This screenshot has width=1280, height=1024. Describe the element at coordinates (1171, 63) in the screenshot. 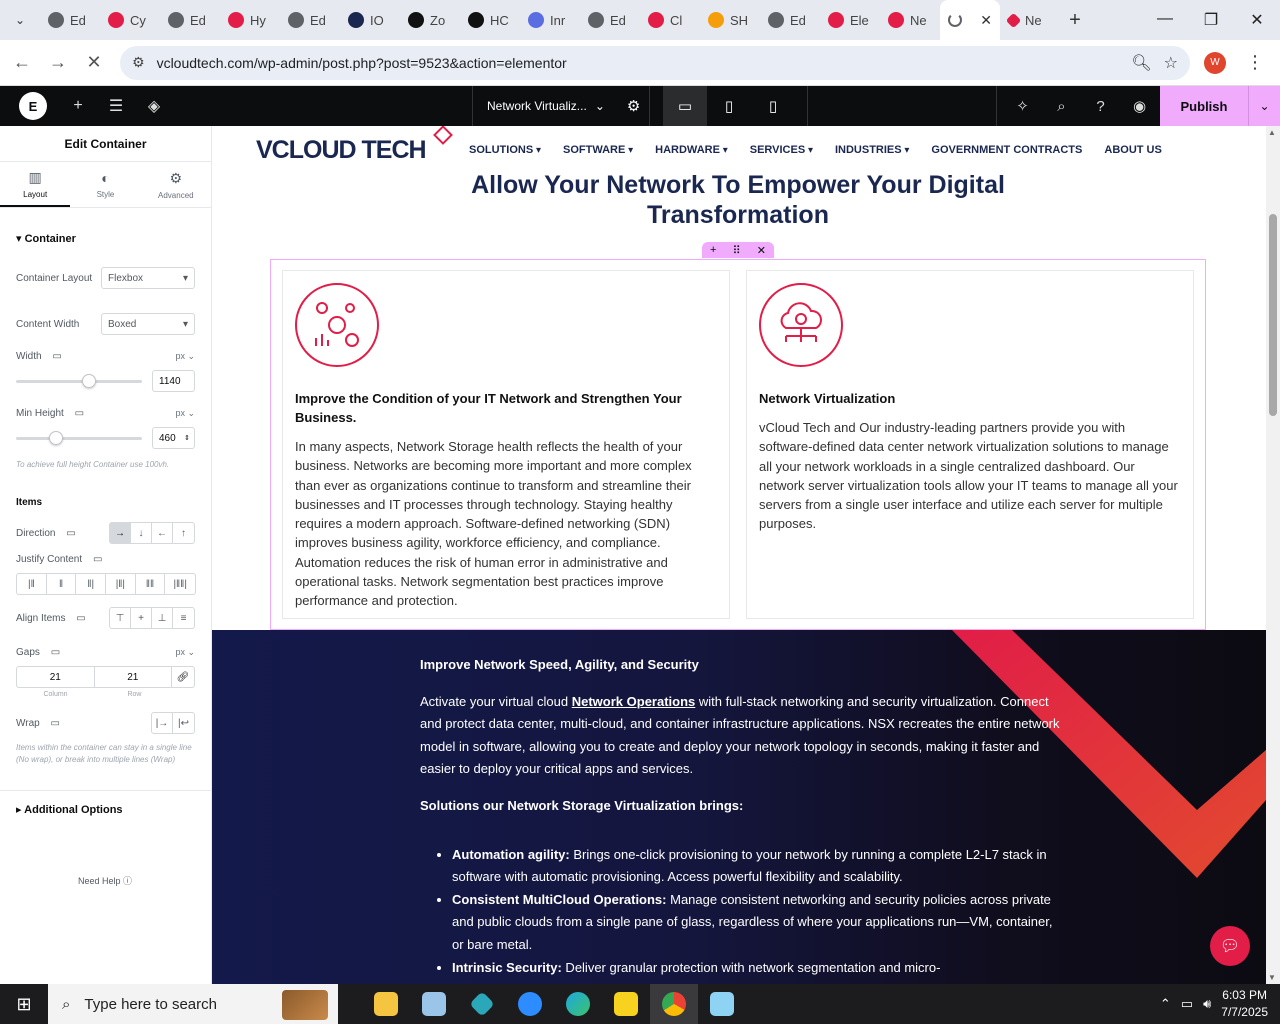

I see `bookmark-star-icon: ☆` at that location.